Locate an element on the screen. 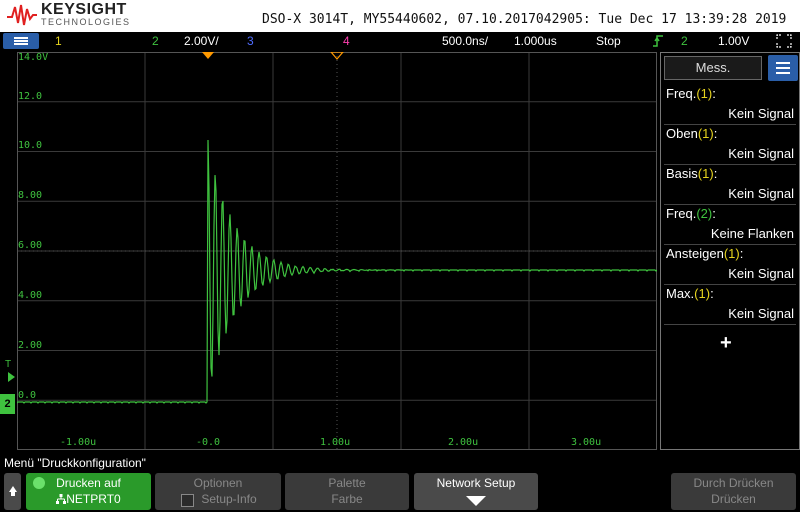 This screenshot has height=512, width=800. softkey-value-row: NETPRT0 is located at coordinates (88, 499).